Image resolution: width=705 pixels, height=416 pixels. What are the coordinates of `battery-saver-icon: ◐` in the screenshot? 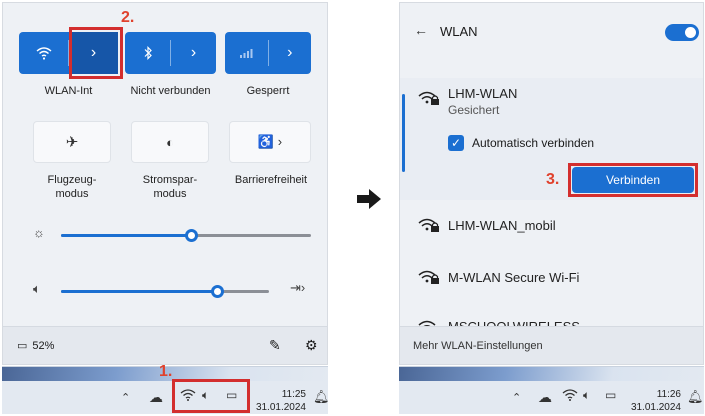 It's located at (170, 142).